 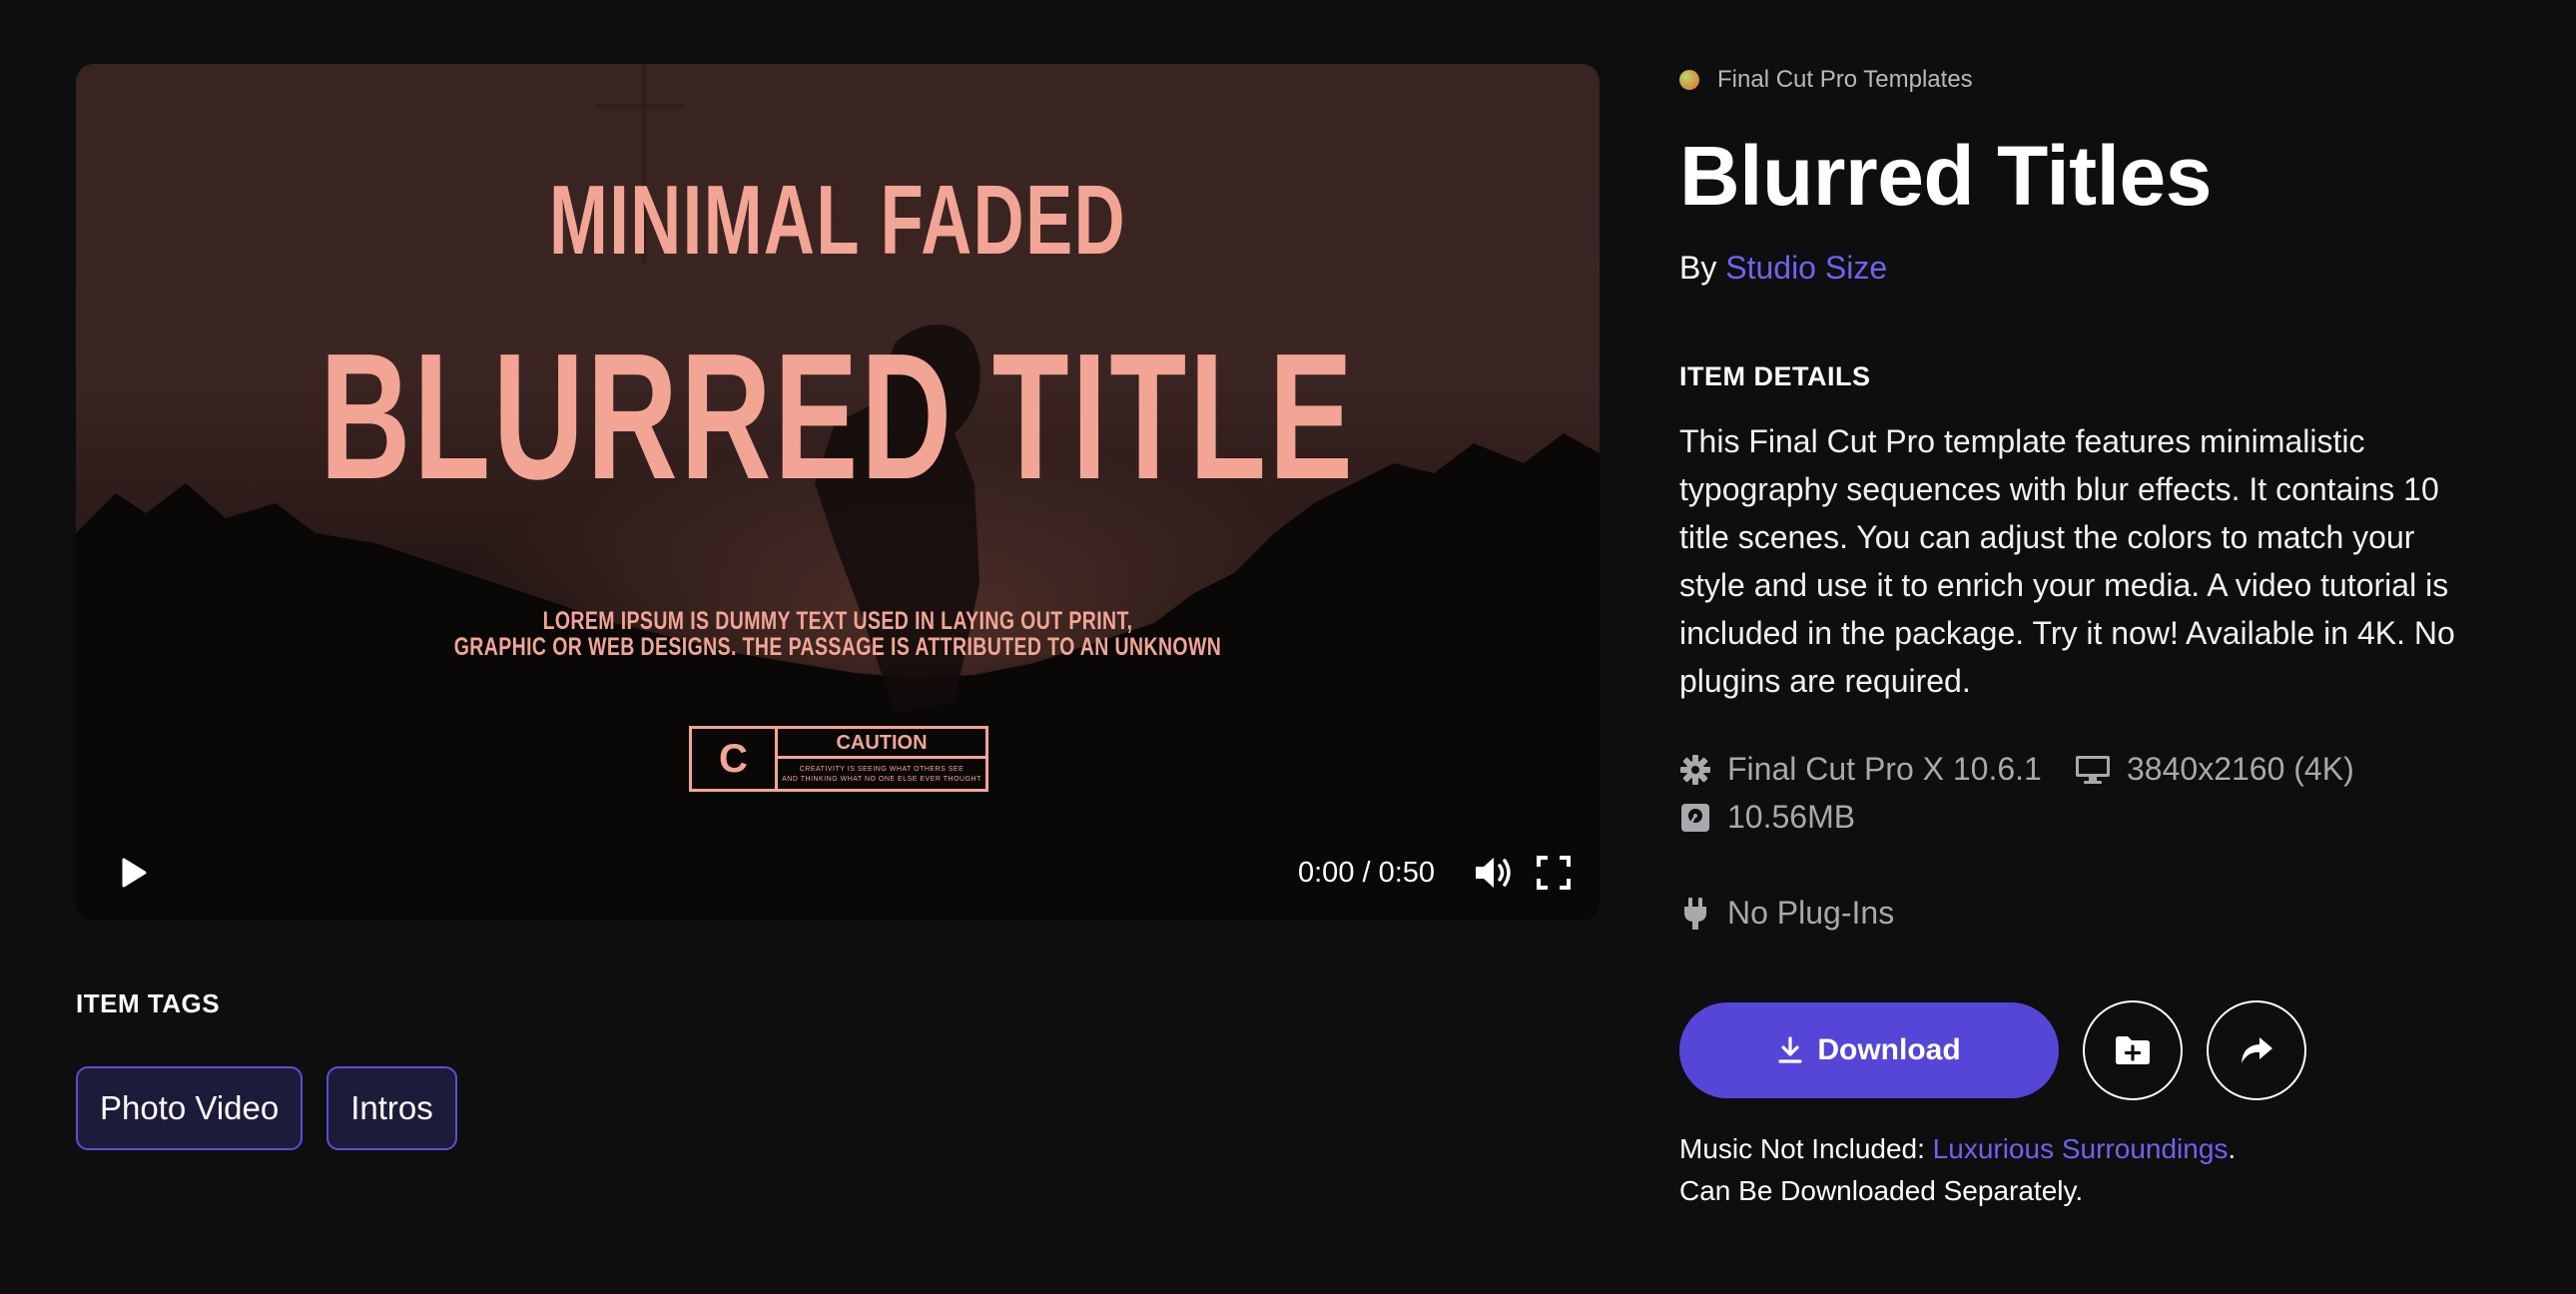 What do you see at coordinates (1790, 1050) in the screenshot?
I see `download-icon` at bounding box center [1790, 1050].